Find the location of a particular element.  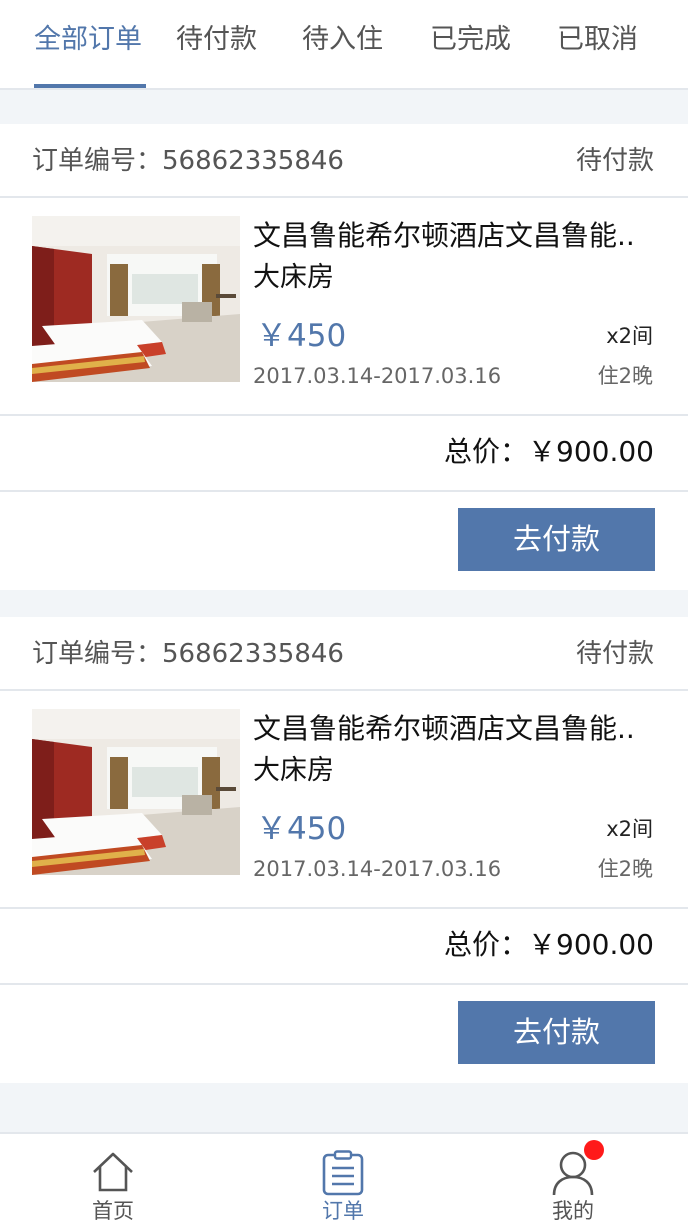

tab-completed: 已完成 is located at coordinates (470, 40).